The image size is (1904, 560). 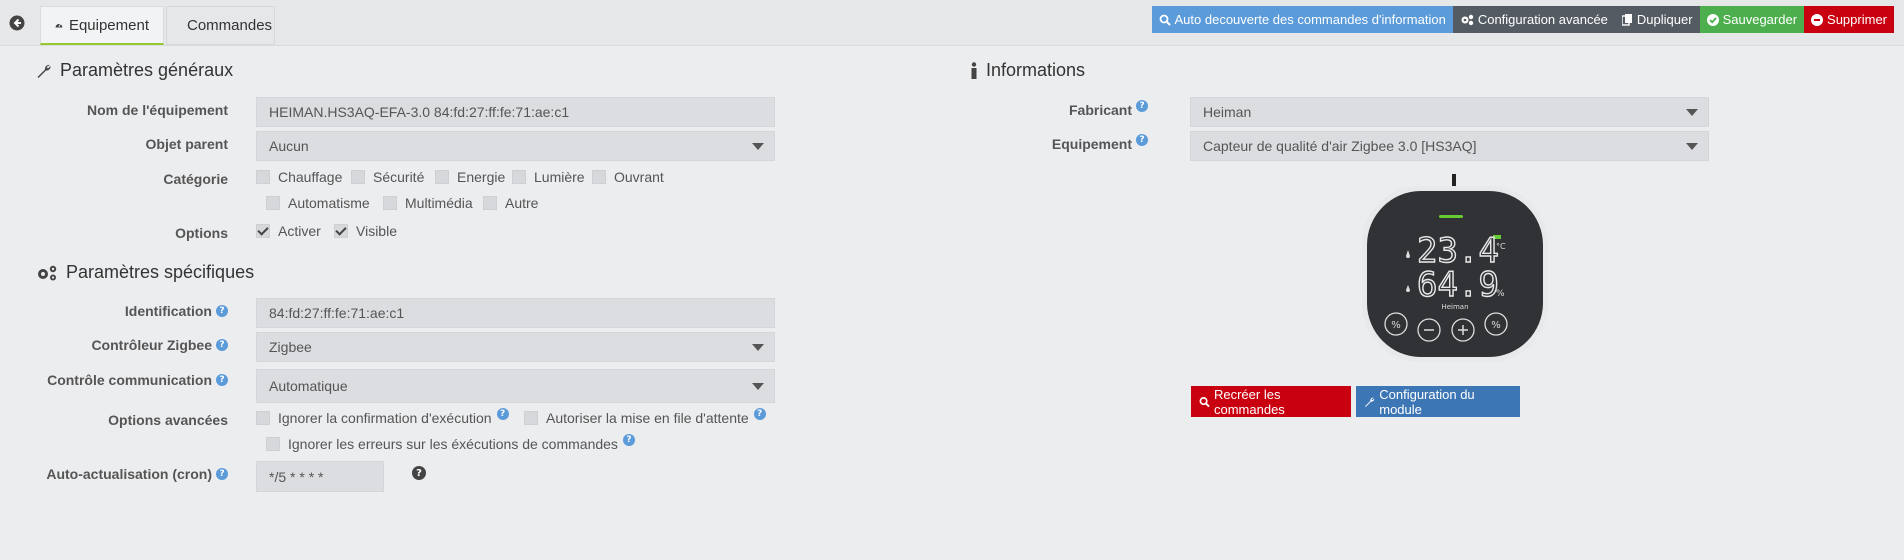 What do you see at coordinates (160, 272) in the screenshot?
I see `specific-title-text: Paramètres spécifiques` at bounding box center [160, 272].